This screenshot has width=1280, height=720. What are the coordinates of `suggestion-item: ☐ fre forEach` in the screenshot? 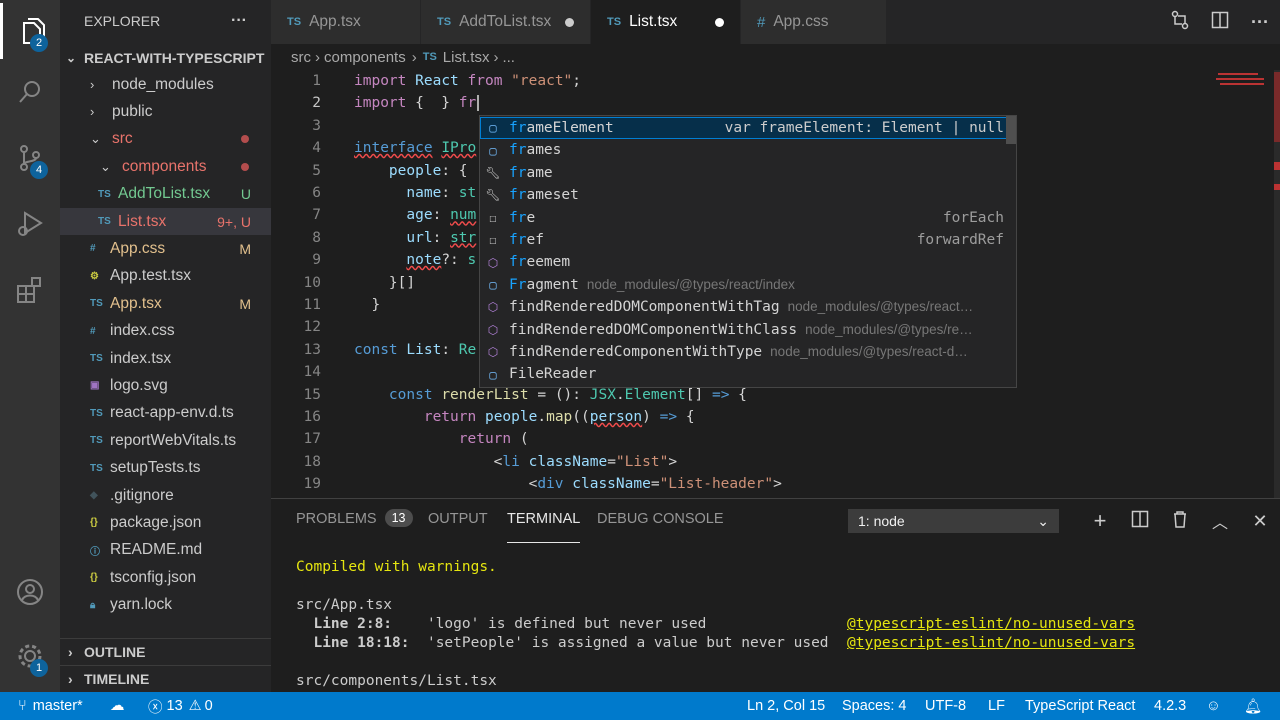 It's located at (748, 218).